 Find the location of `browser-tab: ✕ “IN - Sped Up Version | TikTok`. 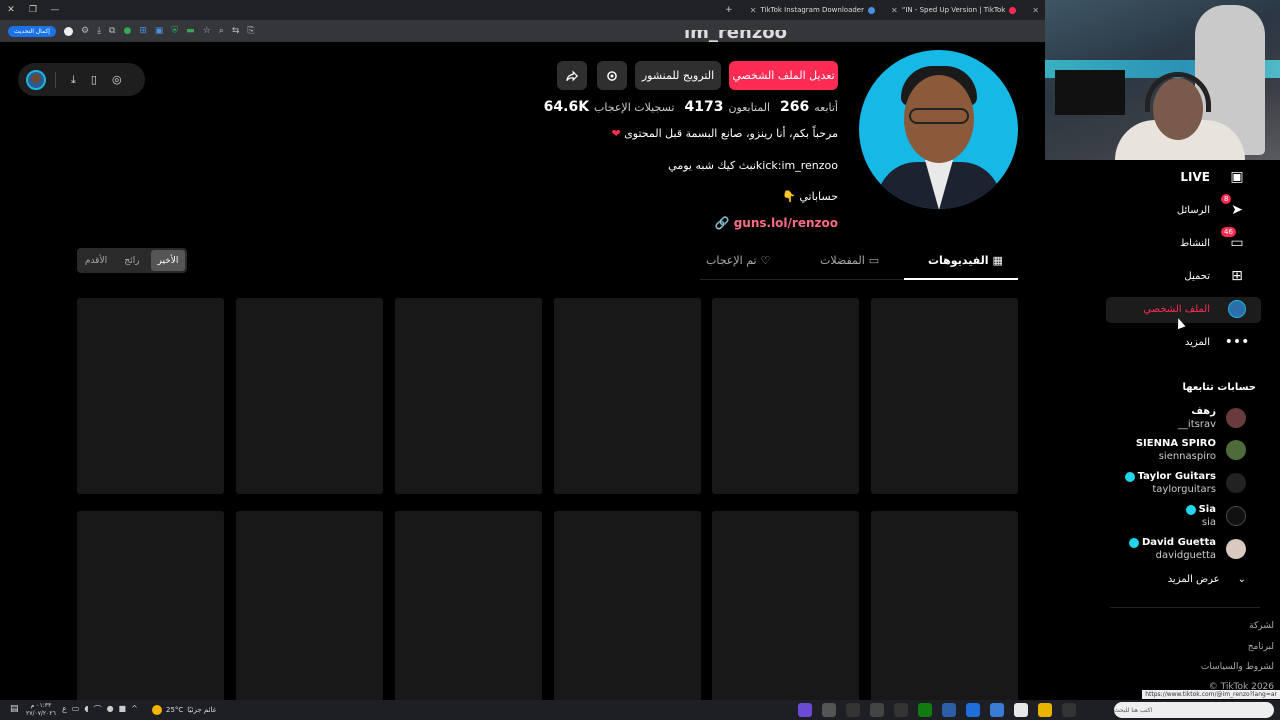

browser-tab: ✕ “IN - Sped Up Version | TikTok is located at coordinates (953, 10).